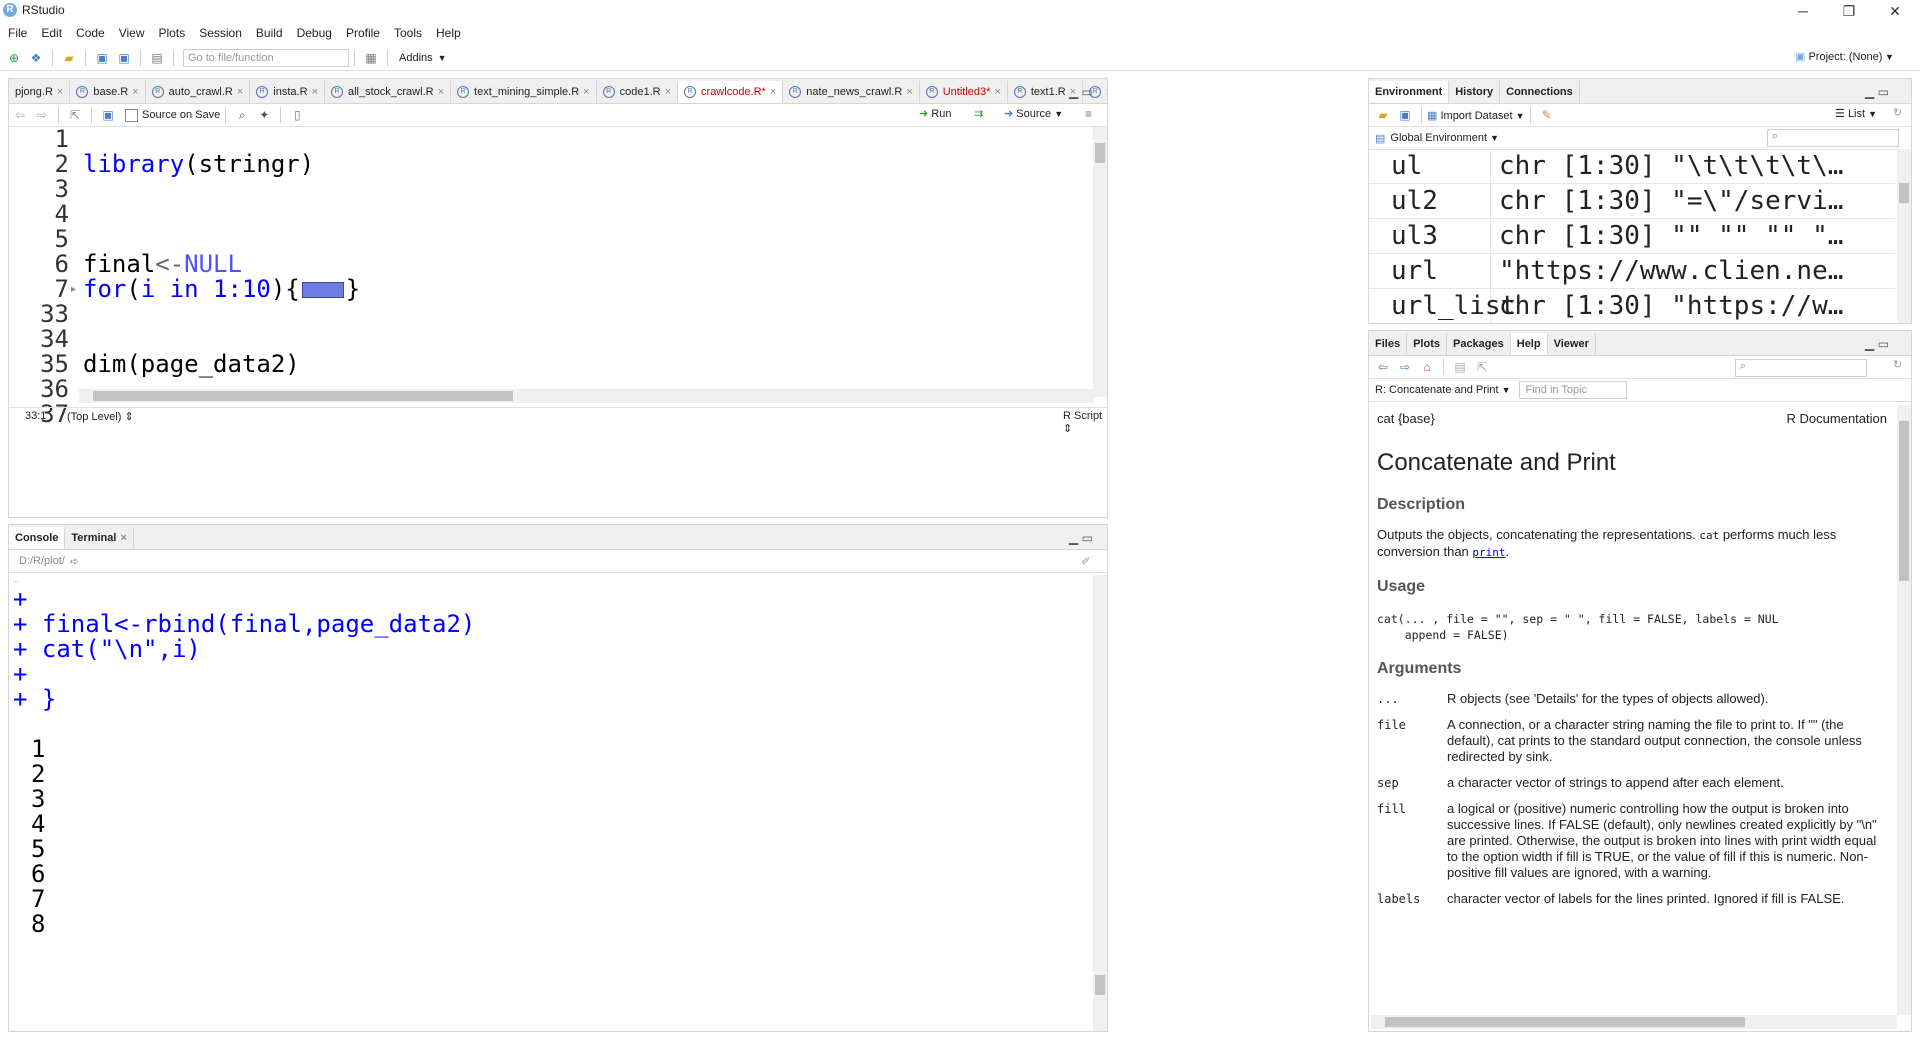 The image size is (1920, 1040). I want to click on menu-build: Build, so click(269, 33).